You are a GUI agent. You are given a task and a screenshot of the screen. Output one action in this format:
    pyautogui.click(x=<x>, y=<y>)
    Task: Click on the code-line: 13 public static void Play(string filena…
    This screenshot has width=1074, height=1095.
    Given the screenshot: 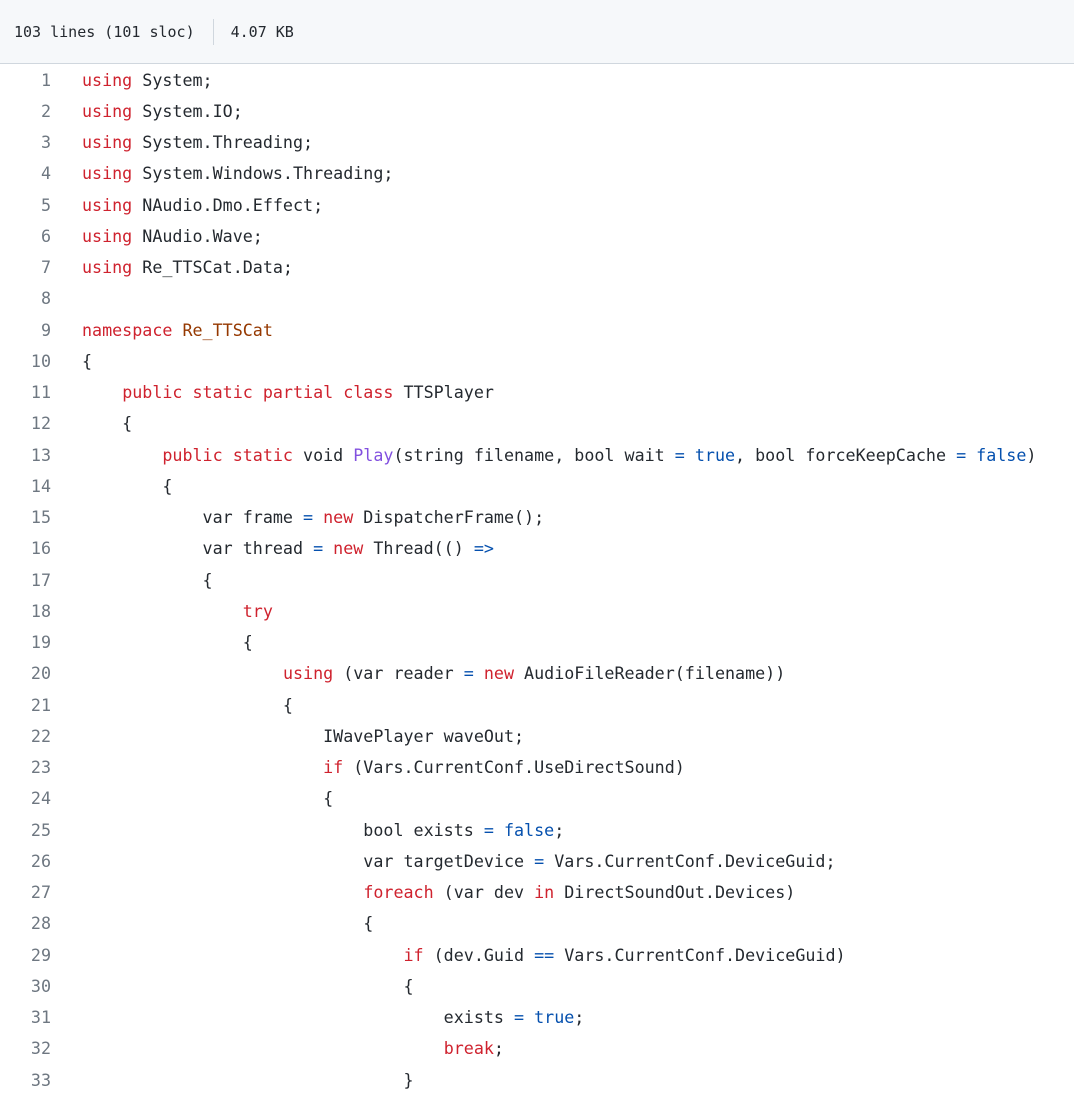 What is the action you would take?
    pyautogui.click(x=537, y=454)
    